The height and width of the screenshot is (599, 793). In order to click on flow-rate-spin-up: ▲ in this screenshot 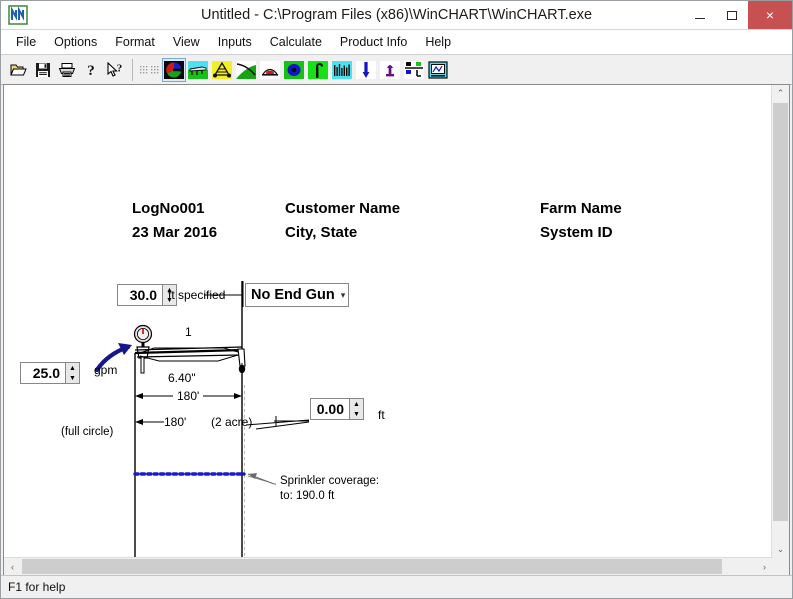, I will do `click(72, 368)`.